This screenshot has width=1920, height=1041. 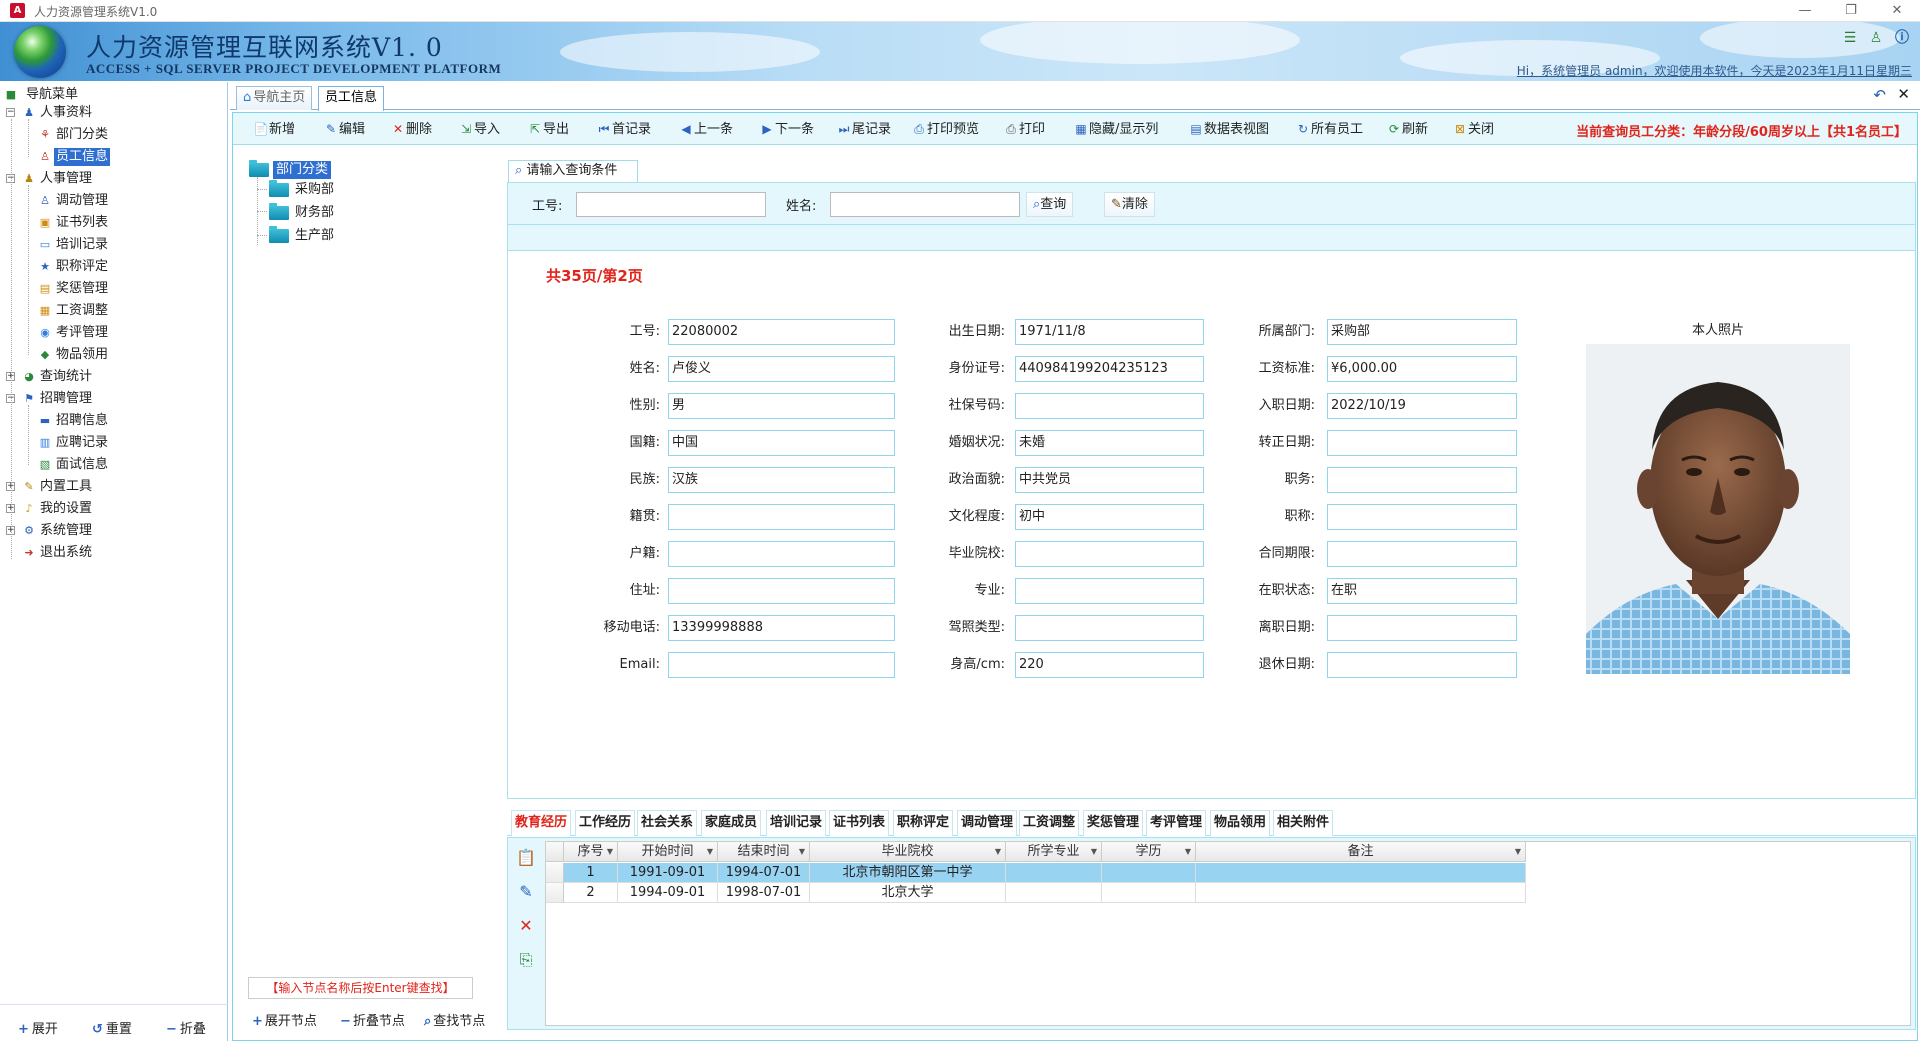 What do you see at coordinates (764, 852) in the screenshot?
I see `grid-column-header: 结束时间 ▼` at bounding box center [764, 852].